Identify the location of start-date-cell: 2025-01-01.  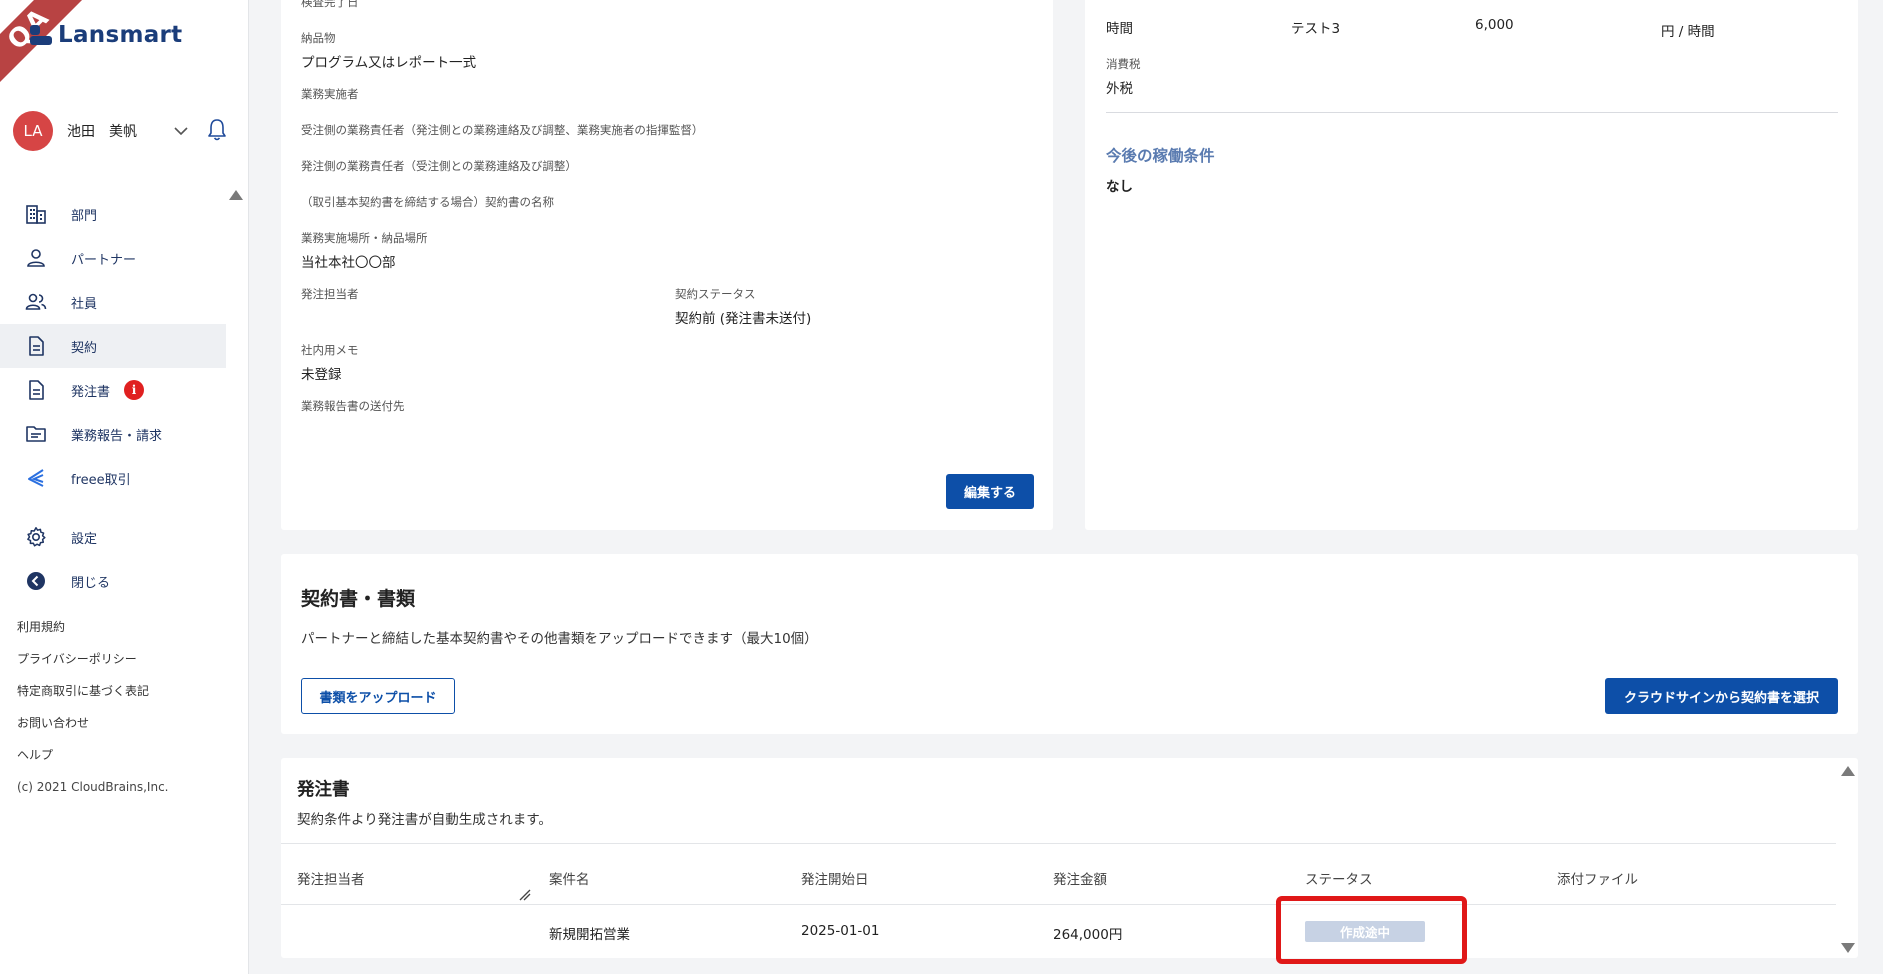
(840, 931).